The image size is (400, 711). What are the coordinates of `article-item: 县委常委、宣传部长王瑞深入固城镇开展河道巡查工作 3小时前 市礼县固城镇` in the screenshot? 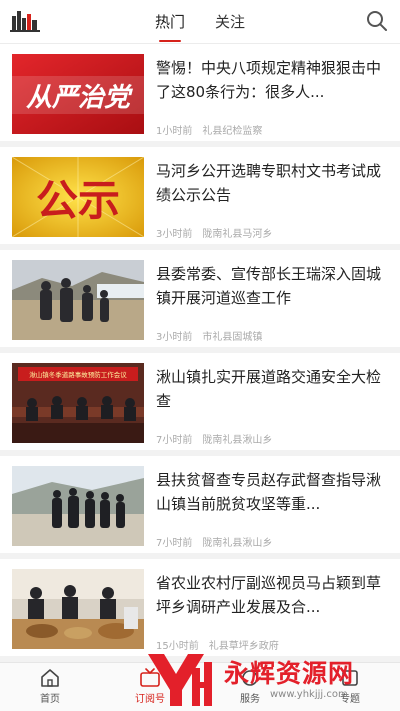 It's located at (200, 301).